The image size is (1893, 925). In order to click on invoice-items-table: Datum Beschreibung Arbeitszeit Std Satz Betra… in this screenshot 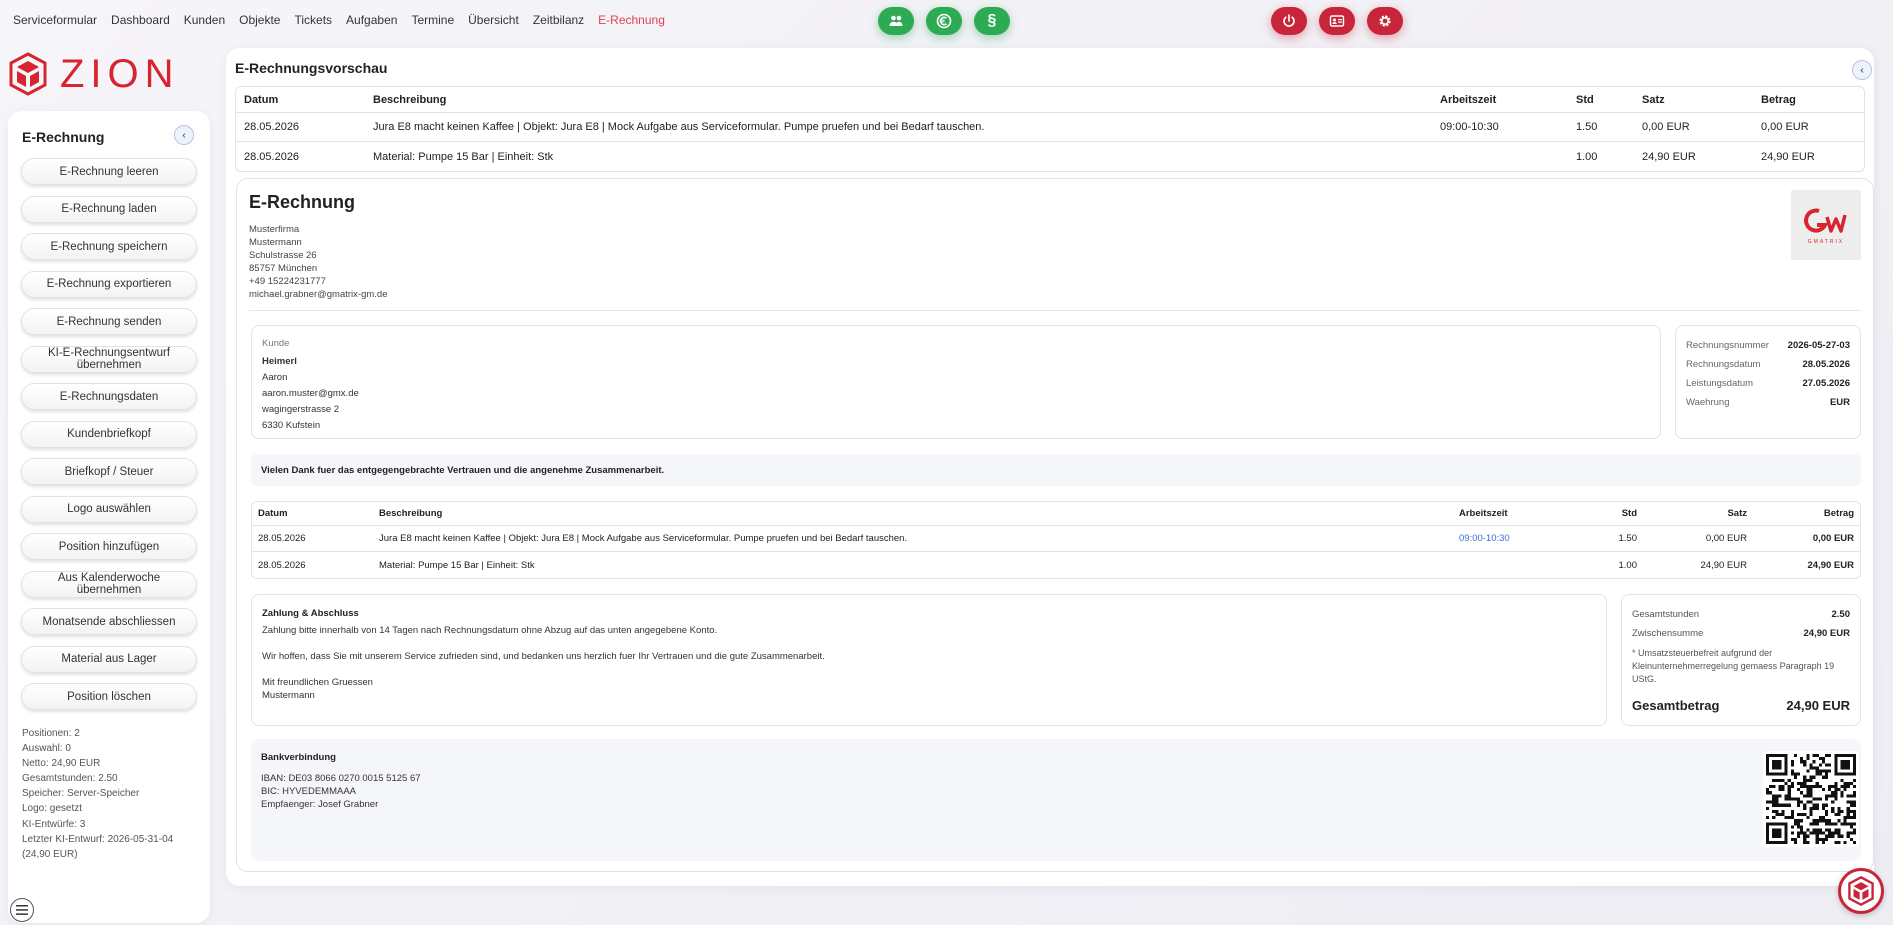, I will do `click(1056, 540)`.